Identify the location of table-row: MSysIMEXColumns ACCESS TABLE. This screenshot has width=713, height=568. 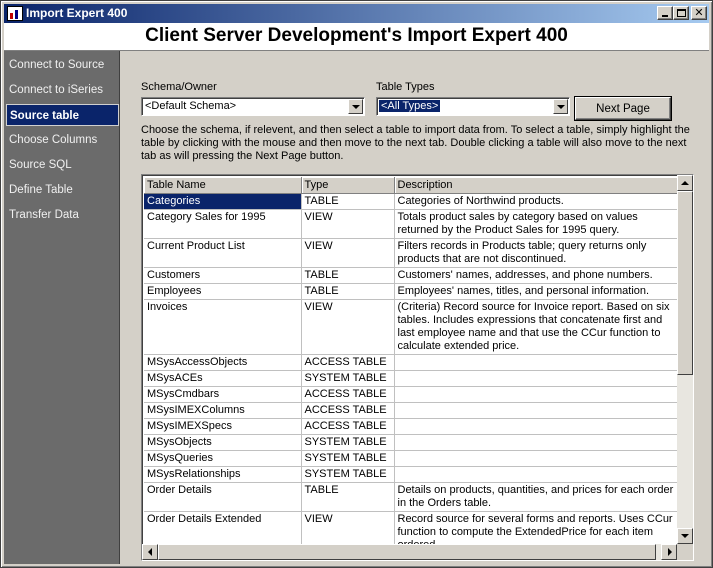
(410, 410).